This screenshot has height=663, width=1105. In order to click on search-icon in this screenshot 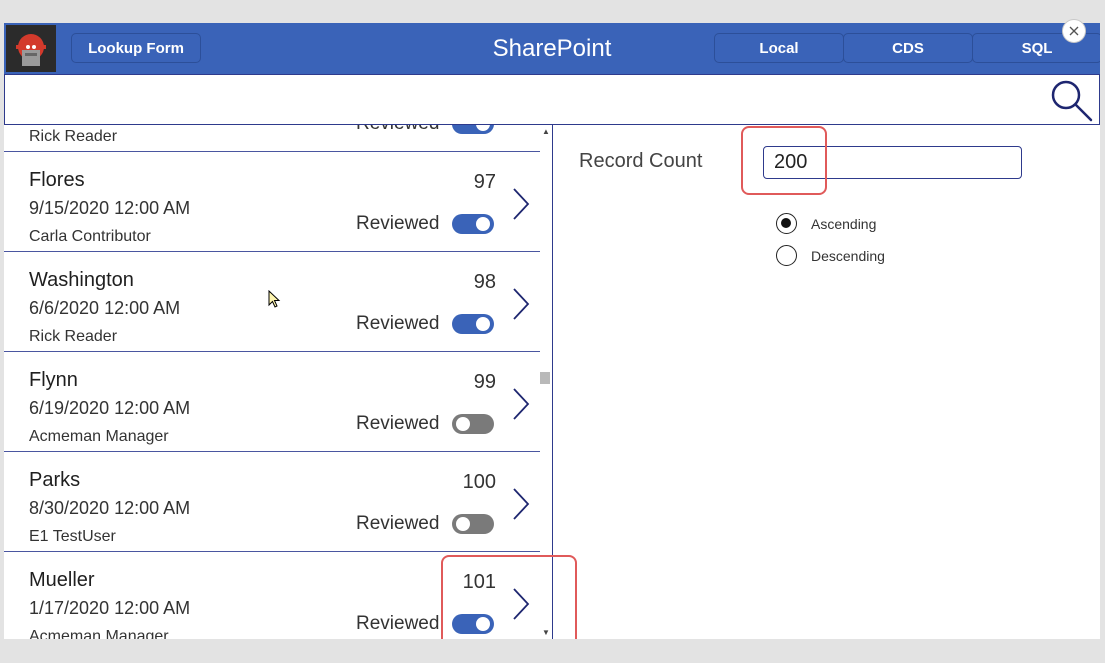, I will do `click(1072, 100)`.